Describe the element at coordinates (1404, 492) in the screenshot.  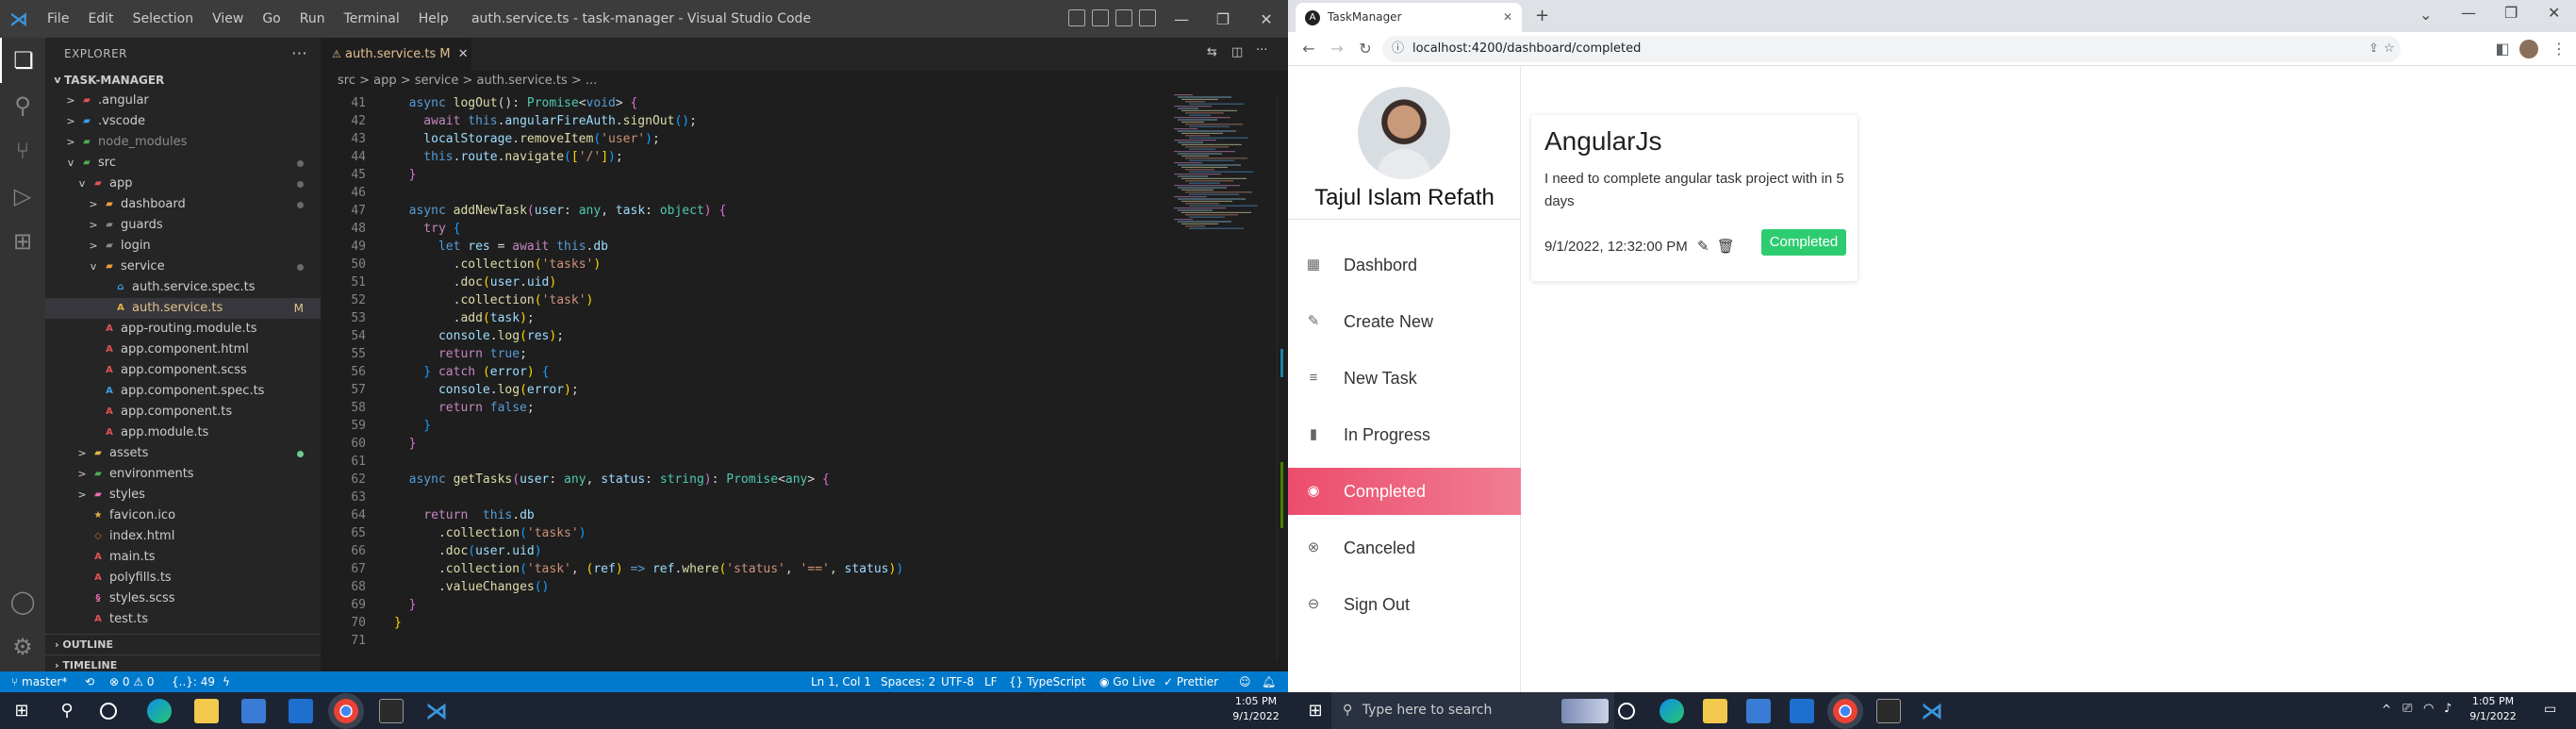
I see `nav-item-completed: ◉ Completed` at that location.